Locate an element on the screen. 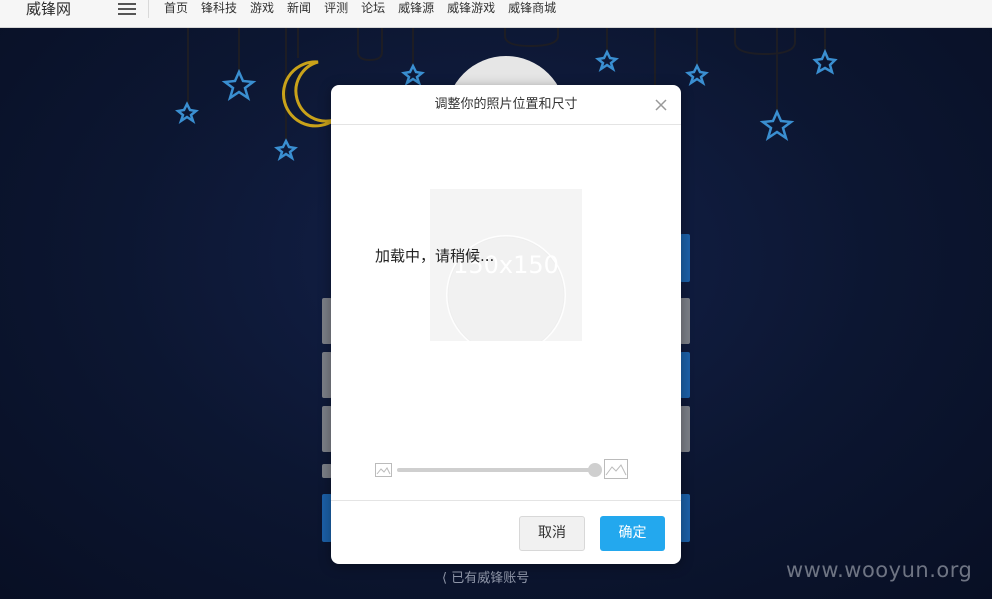 The width and height of the screenshot is (992, 599). login-link: ⟨ 已有威锋账号 is located at coordinates (485, 576).